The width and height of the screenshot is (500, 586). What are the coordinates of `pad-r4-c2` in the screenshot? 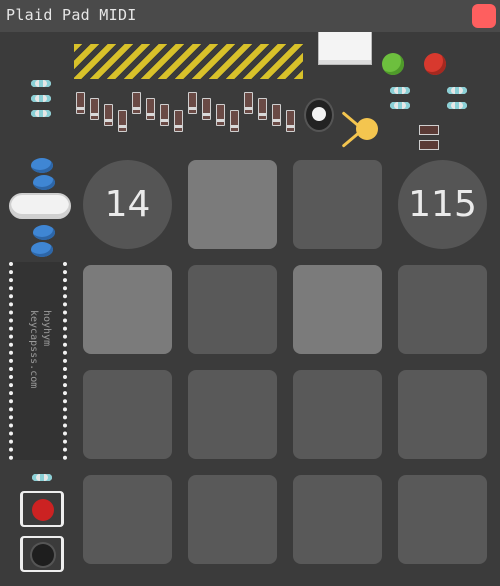 It's located at (232, 519).